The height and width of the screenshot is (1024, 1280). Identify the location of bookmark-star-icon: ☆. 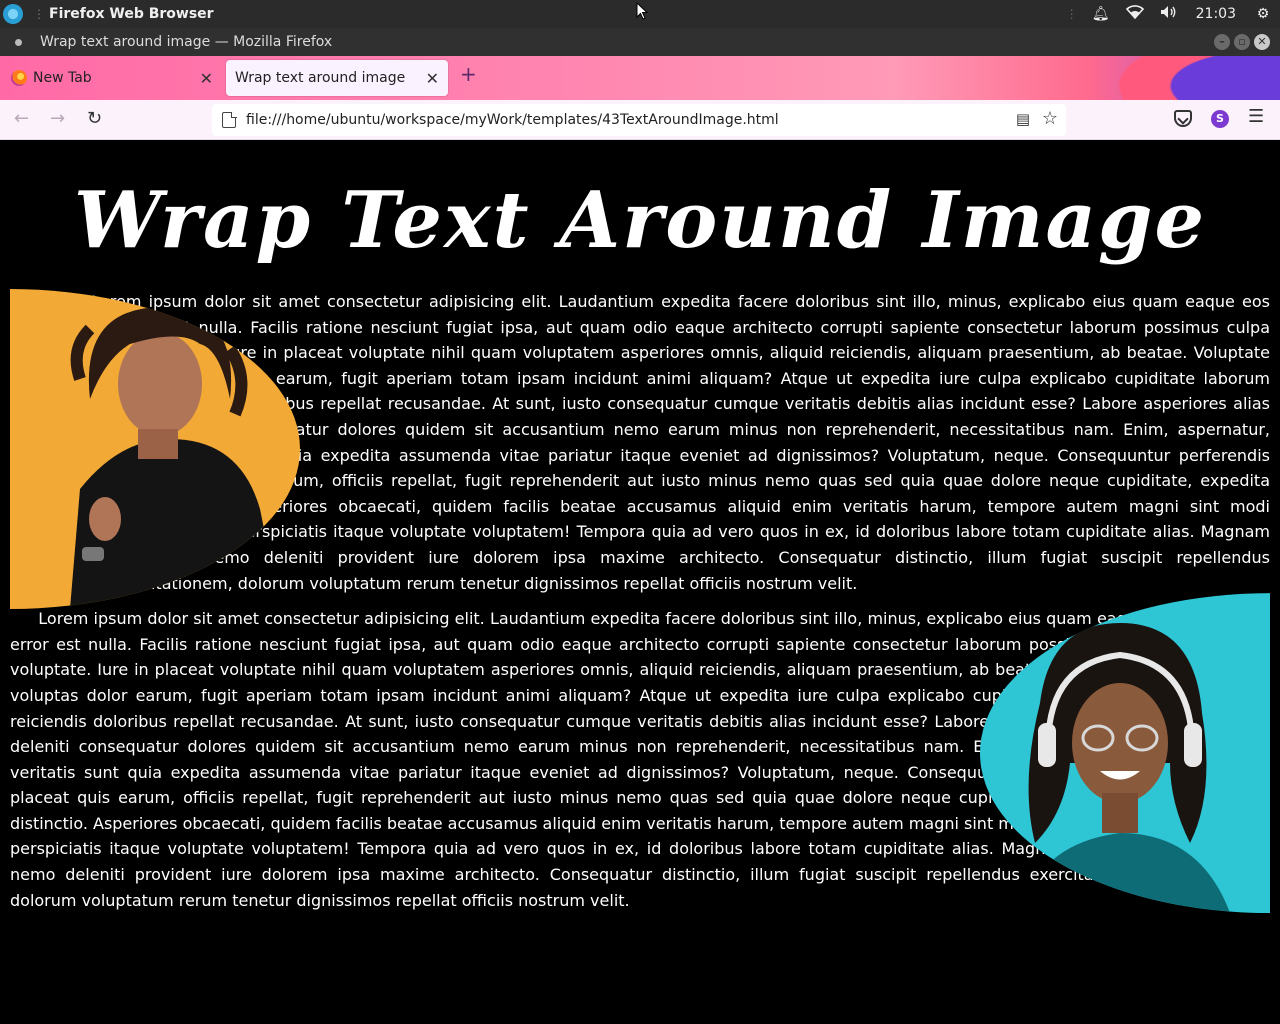
(1050, 118).